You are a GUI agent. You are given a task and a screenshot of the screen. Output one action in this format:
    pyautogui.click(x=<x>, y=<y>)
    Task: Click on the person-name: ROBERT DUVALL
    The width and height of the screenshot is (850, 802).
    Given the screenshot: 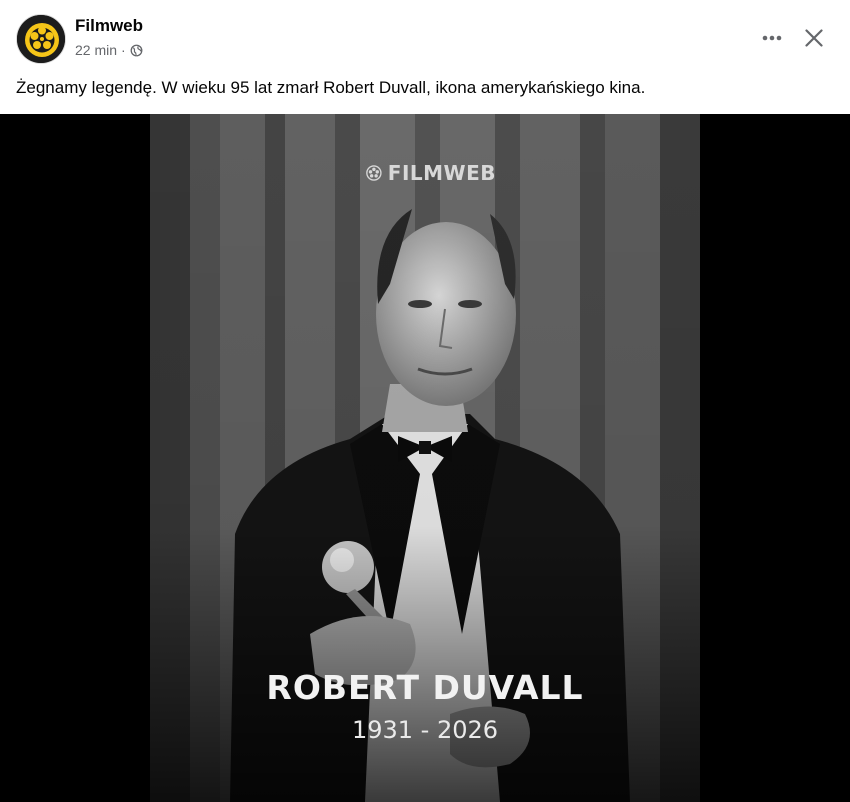 What is the action you would take?
    pyautogui.click(x=425, y=687)
    